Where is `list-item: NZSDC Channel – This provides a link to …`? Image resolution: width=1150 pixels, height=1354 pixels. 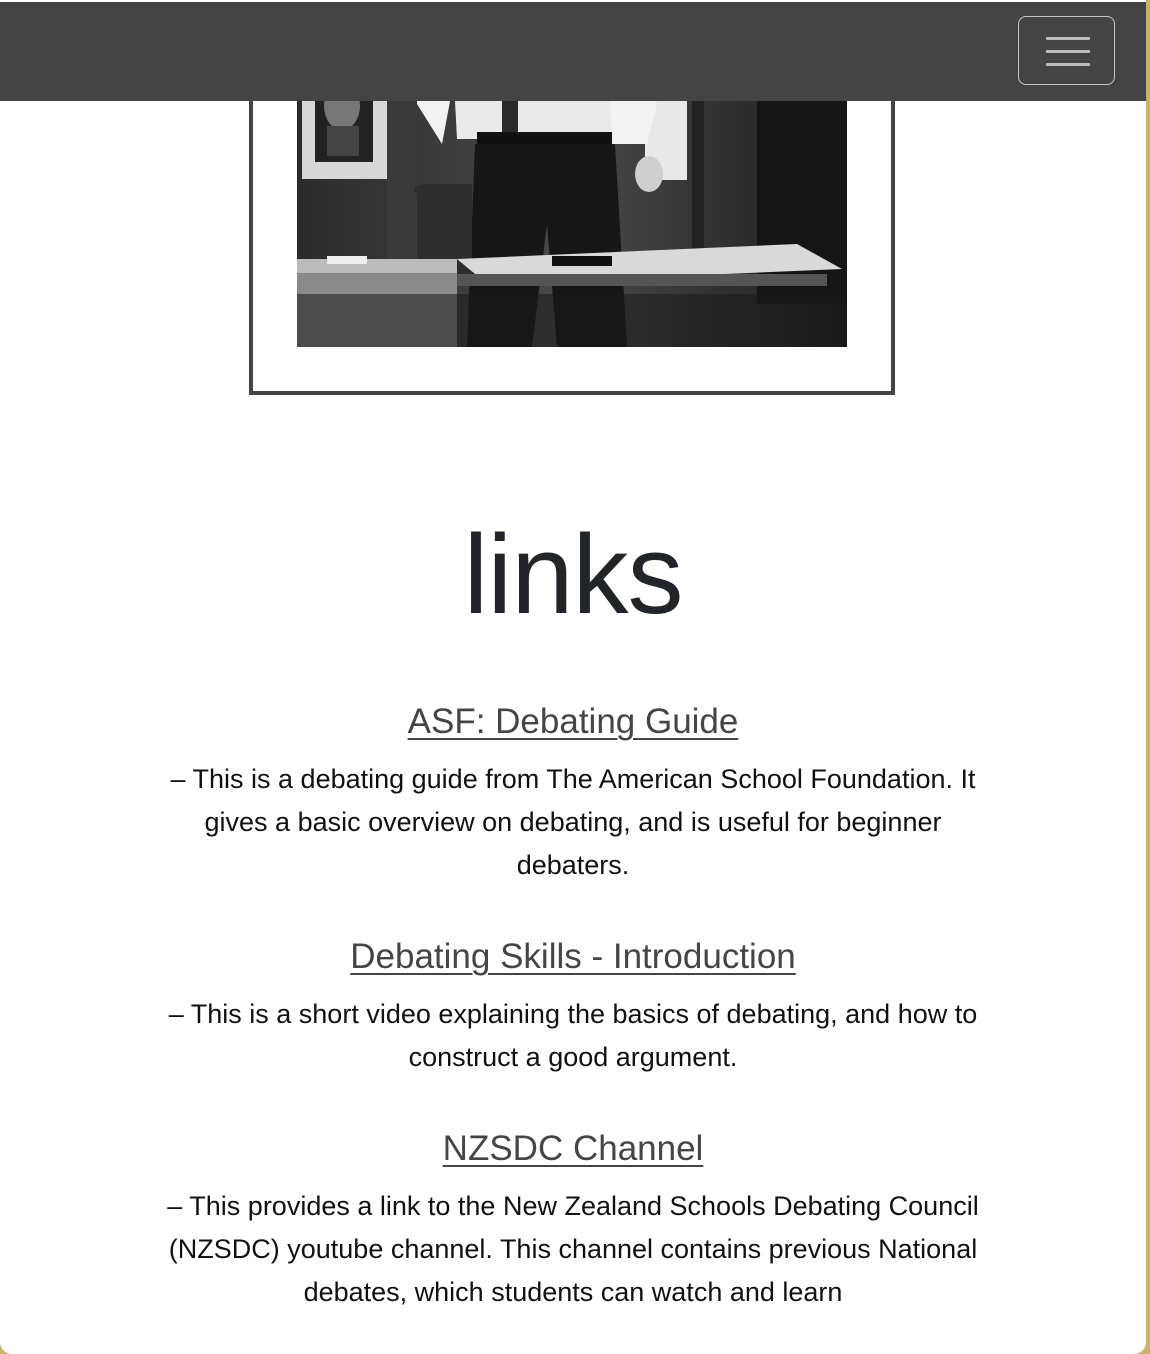 list-item: NZSDC Channel – This provides a link to … is located at coordinates (573, 1220).